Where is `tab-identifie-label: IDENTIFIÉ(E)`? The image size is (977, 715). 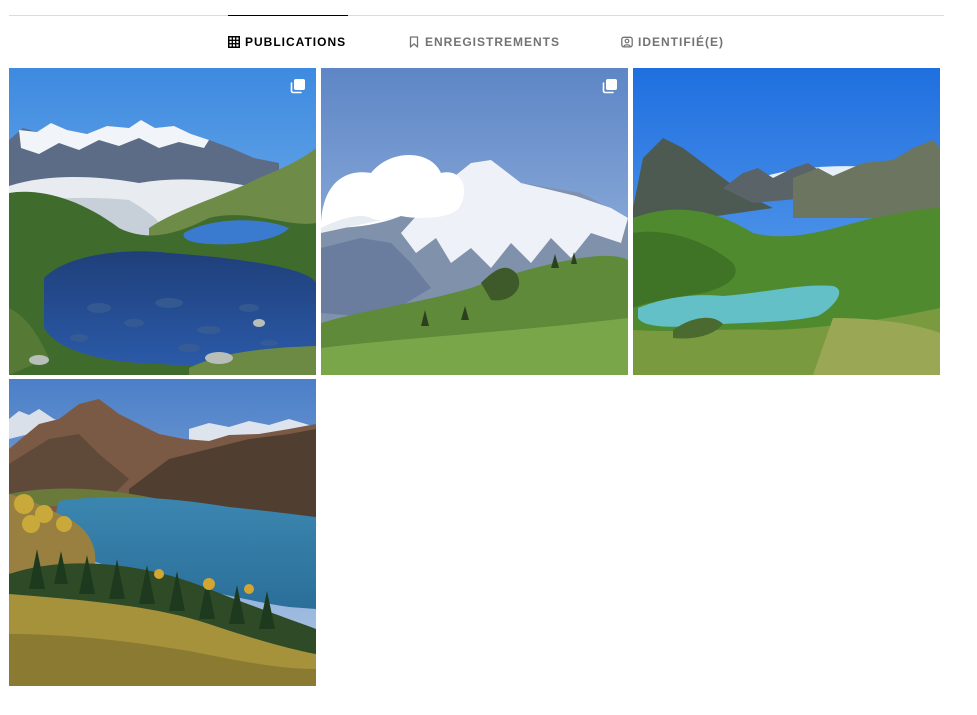
tab-identifie-label: IDENTIFIÉ(E) is located at coordinates (681, 41).